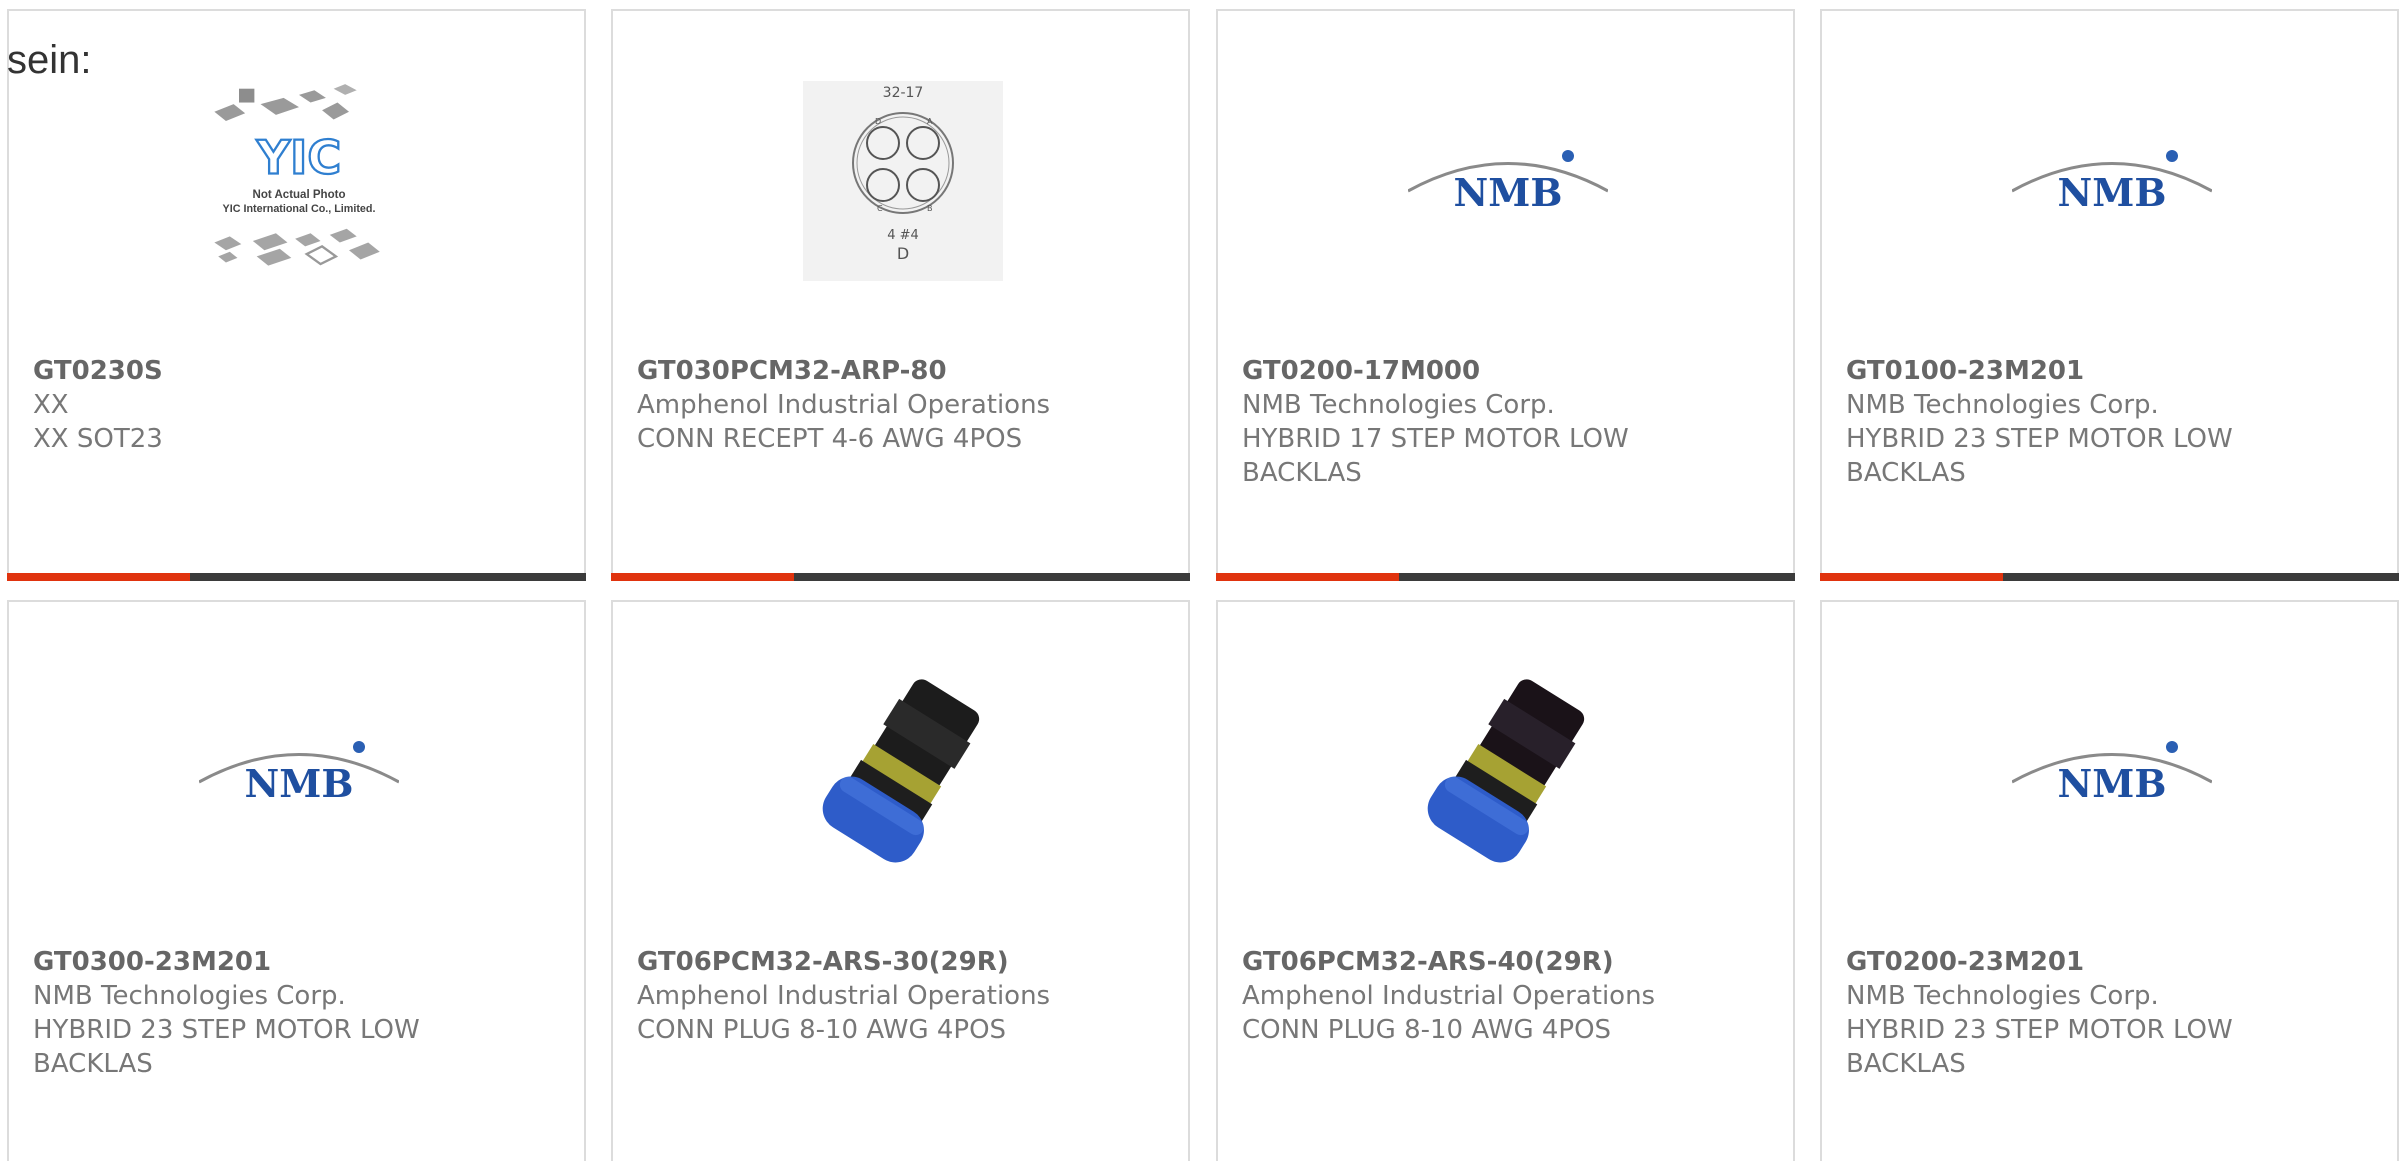 This screenshot has height=1161, width=2400. I want to click on part-number: GT030PCM32-ARP-80, so click(907, 371).